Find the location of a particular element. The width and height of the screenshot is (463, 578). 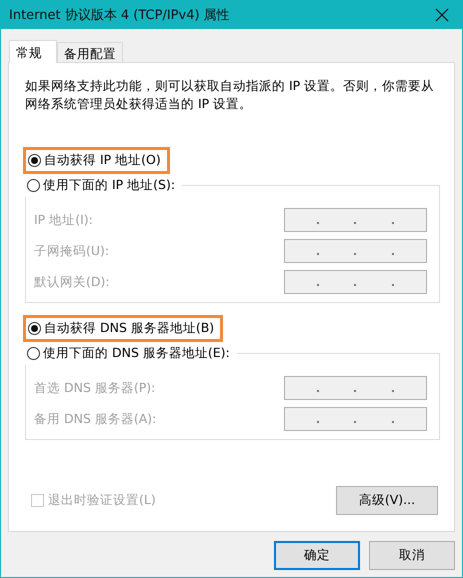

description-text: 如果网络支持此功能，则可以获取自动指派的 IP 设置。否则，你需要从网络系统管理员处获得适当的 IP 设置。 is located at coordinates (230, 95).